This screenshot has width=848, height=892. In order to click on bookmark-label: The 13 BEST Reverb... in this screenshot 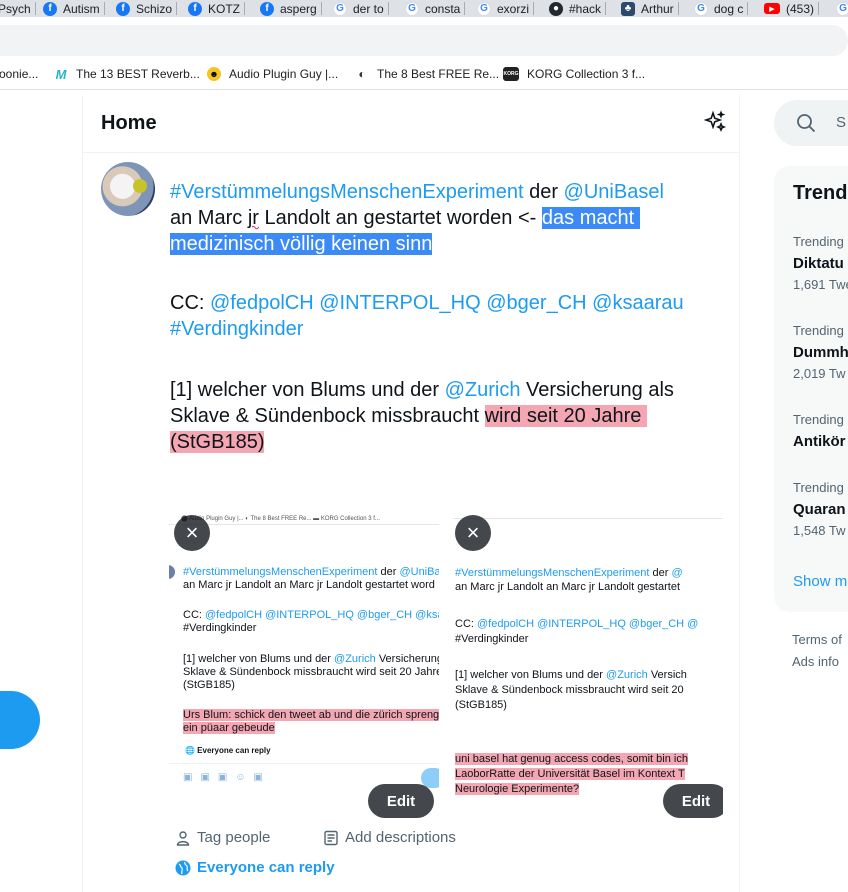, I will do `click(138, 74)`.